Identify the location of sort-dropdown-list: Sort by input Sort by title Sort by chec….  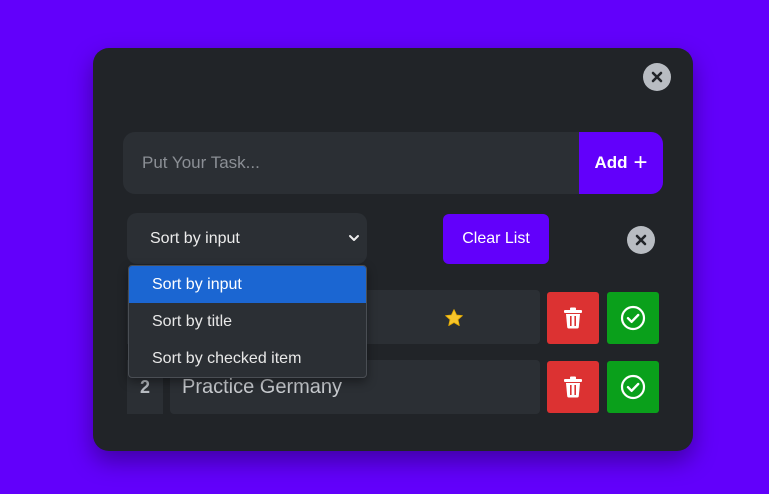
(247, 321).